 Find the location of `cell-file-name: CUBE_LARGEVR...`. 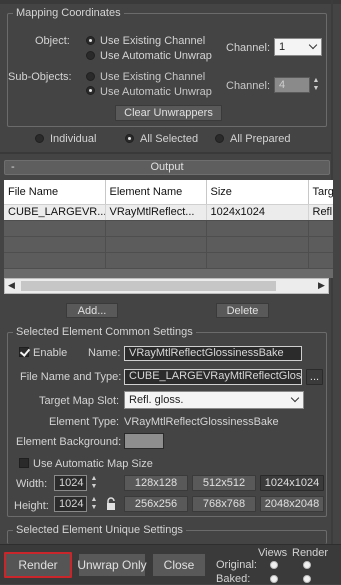

cell-file-name: CUBE_LARGEVR... is located at coordinates (55, 212).